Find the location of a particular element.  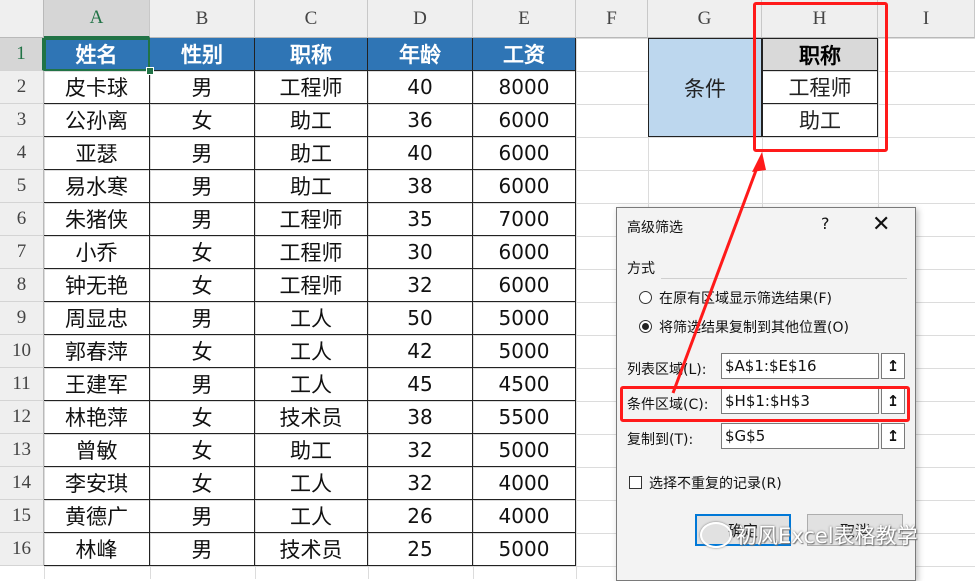

wechat-icon is located at coordinates (716, 535).